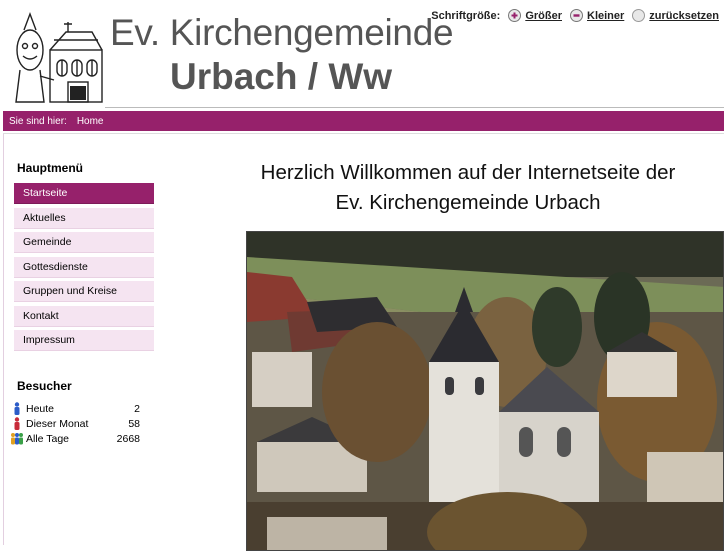 The height and width of the screenshot is (551, 727). What do you see at coordinates (17, 439) in the screenshot?
I see `people-group-icon` at bounding box center [17, 439].